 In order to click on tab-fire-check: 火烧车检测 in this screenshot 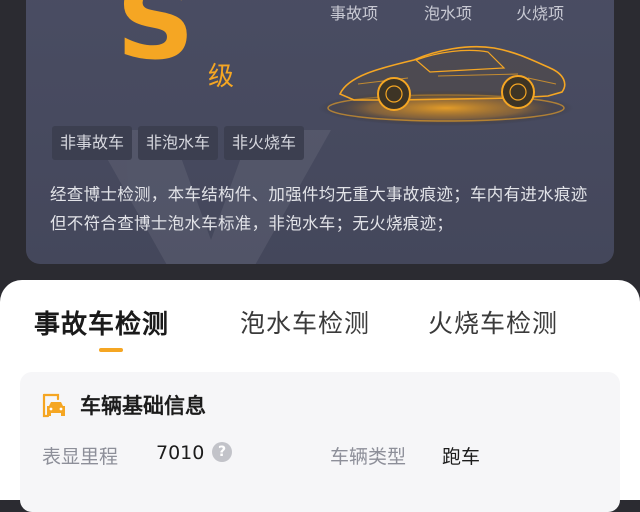, I will do `click(493, 322)`.